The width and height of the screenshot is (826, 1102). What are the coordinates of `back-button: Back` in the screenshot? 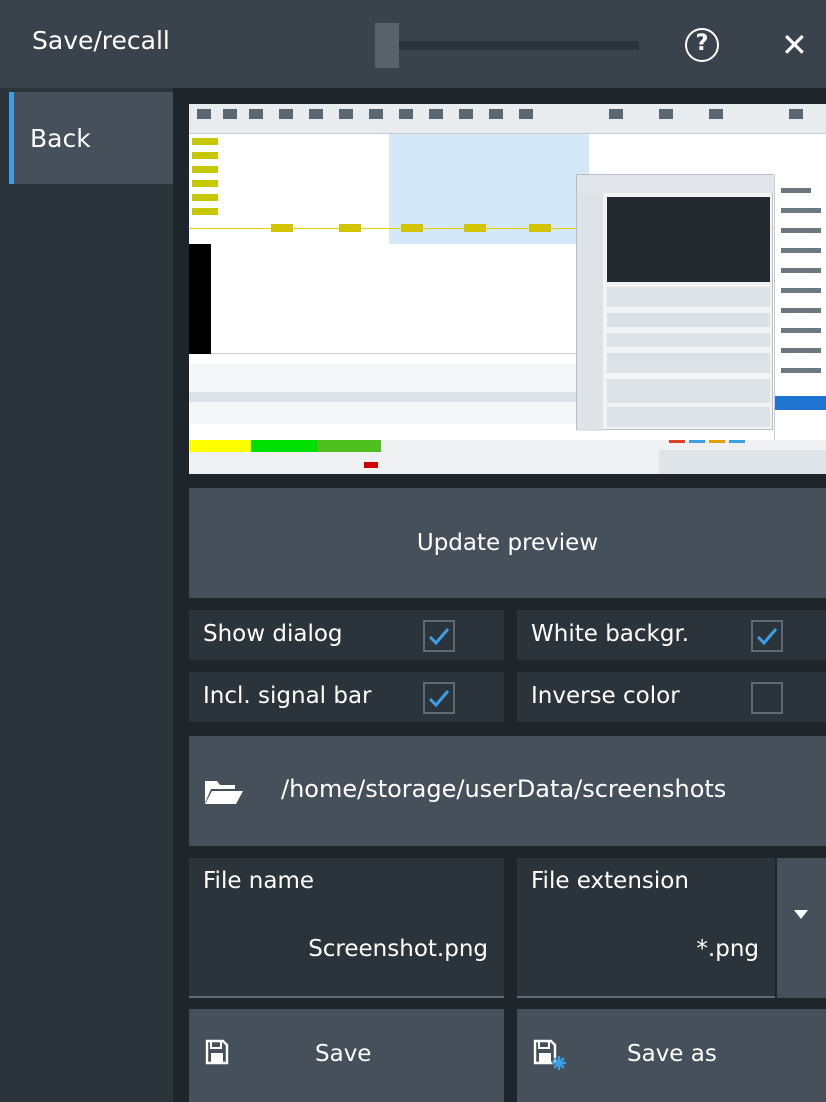 It's located at (91, 138).